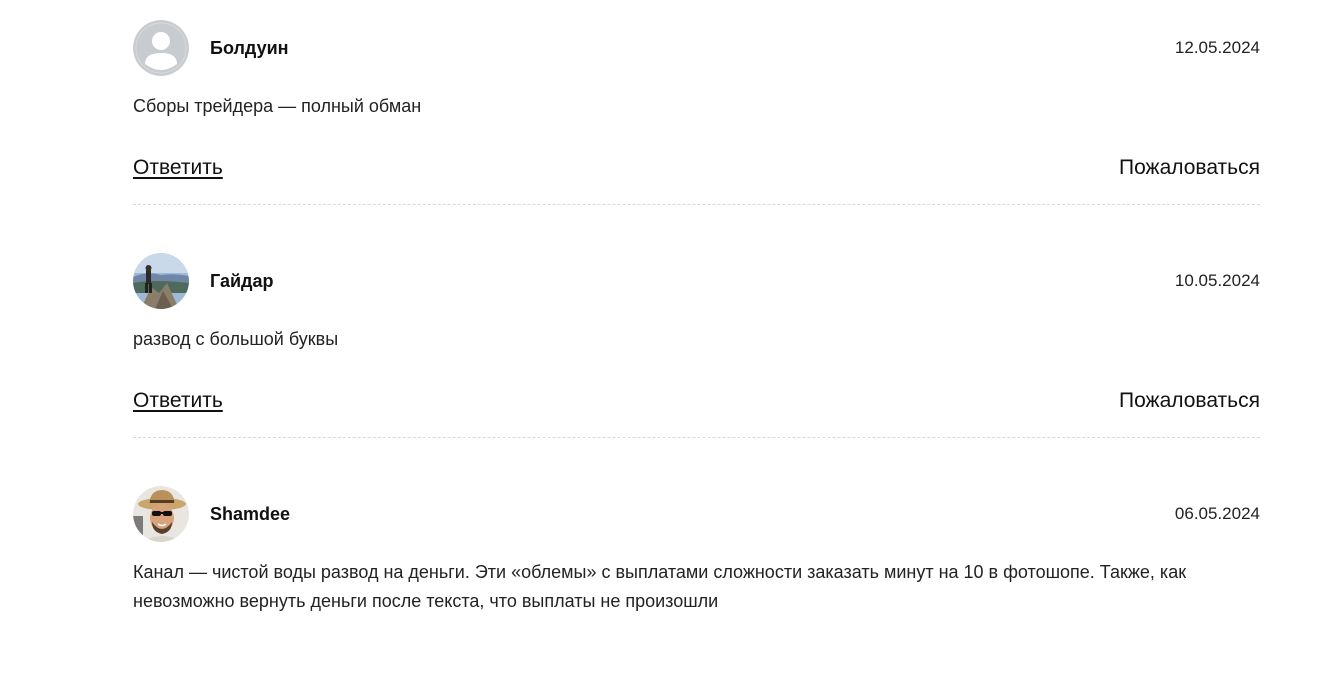  Describe the element at coordinates (277, 106) in the screenshot. I see `comment-text: Сборы трейдера — полный обман` at that location.